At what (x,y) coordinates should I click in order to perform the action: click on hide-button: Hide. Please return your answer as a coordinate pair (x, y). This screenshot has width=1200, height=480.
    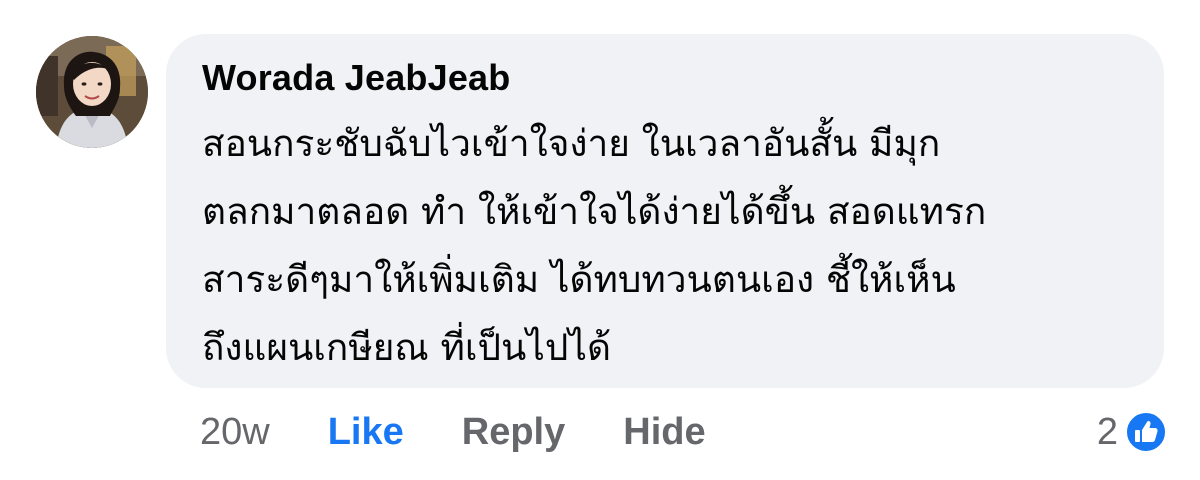
    Looking at the image, I should click on (664, 432).